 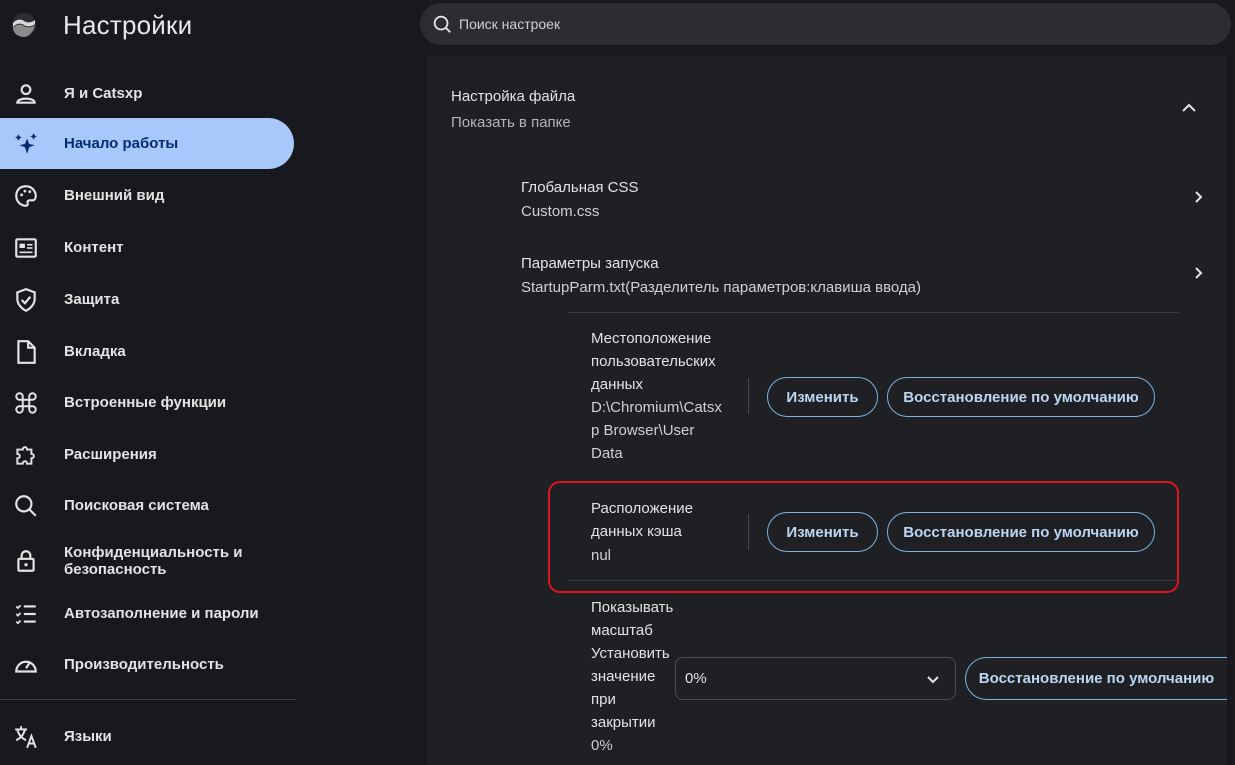 I want to click on sidebar-item-label: Конфиденциальность и безопасность, so click(x=153, y=560).